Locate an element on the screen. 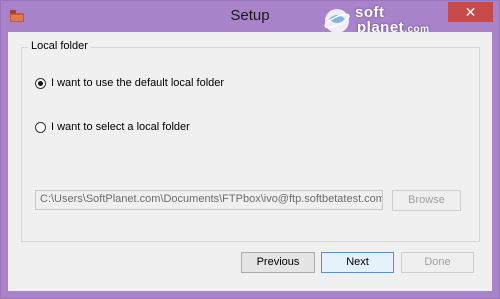  radio-select-folder: I want to select a local folder is located at coordinates (112, 127).